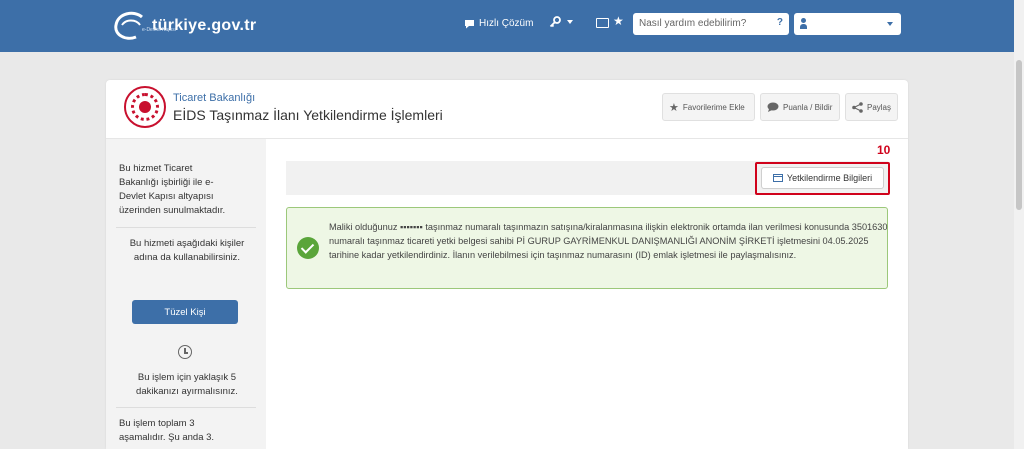 The image size is (1024, 449). Describe the element at coordinates (704, 23) in the screenshot. I see `search-input` at that location.